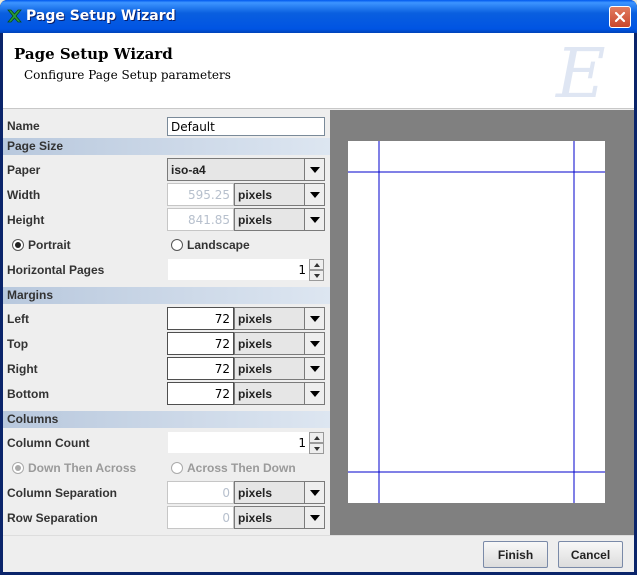 The image size is (637, 575). I want to click on horizontal-pages-value: 1, so click(302, 270).